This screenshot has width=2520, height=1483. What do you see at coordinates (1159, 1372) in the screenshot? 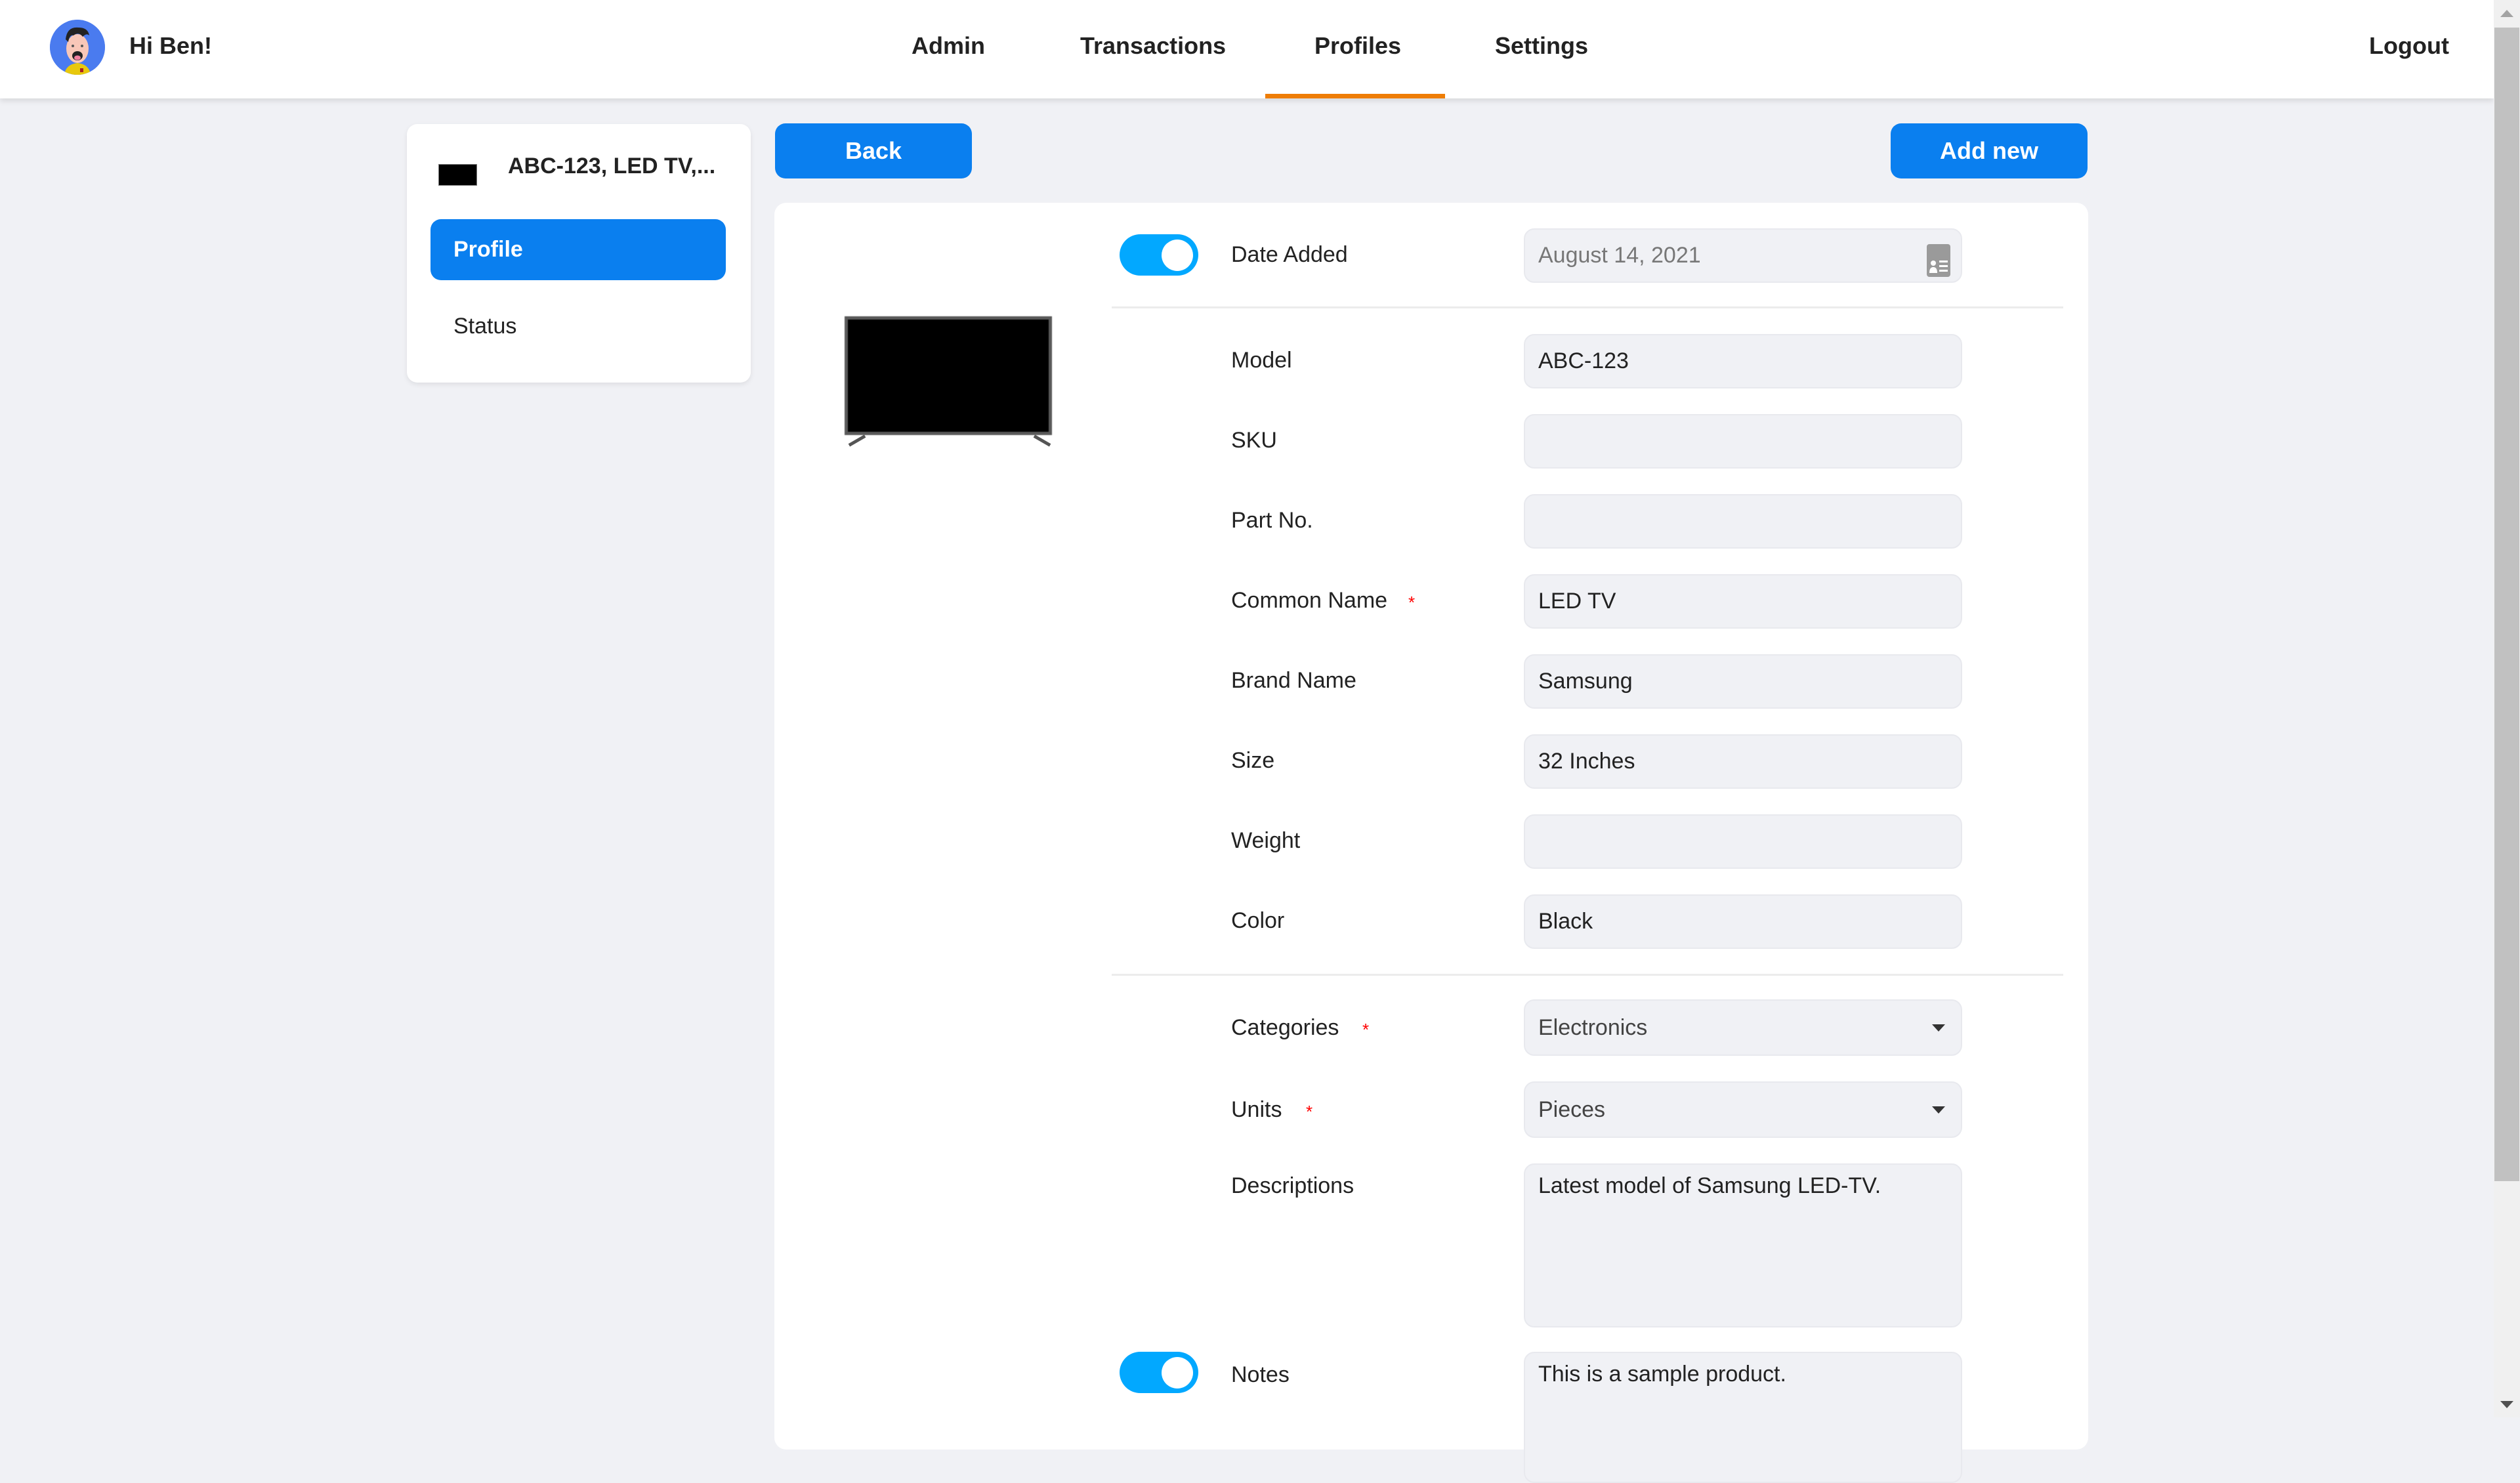
I see `notes-toggle` at bounding box center [1159, 1372].